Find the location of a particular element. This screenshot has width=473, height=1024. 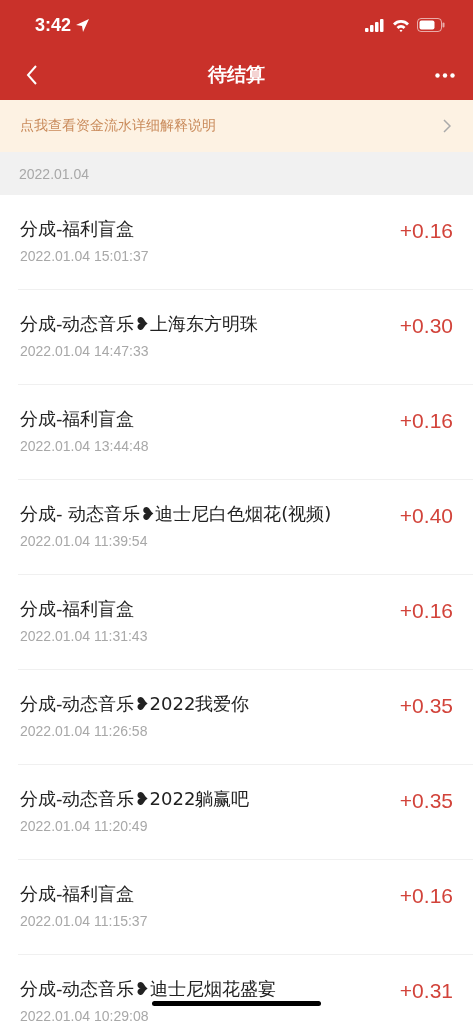

transaction-time: 2022.01.04 14:47:33 is located at coordinates (84, 351).